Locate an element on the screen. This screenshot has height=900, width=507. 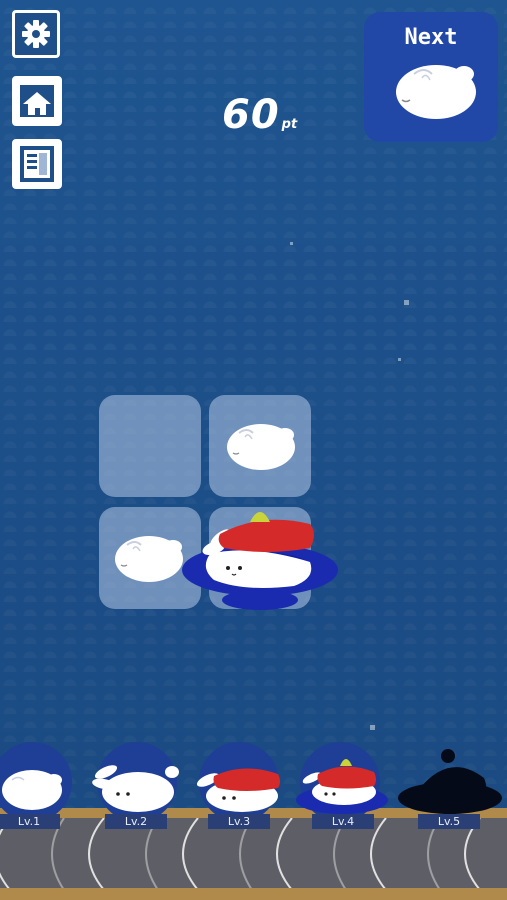
score-unit: pt is located at coordinates (289, 124).